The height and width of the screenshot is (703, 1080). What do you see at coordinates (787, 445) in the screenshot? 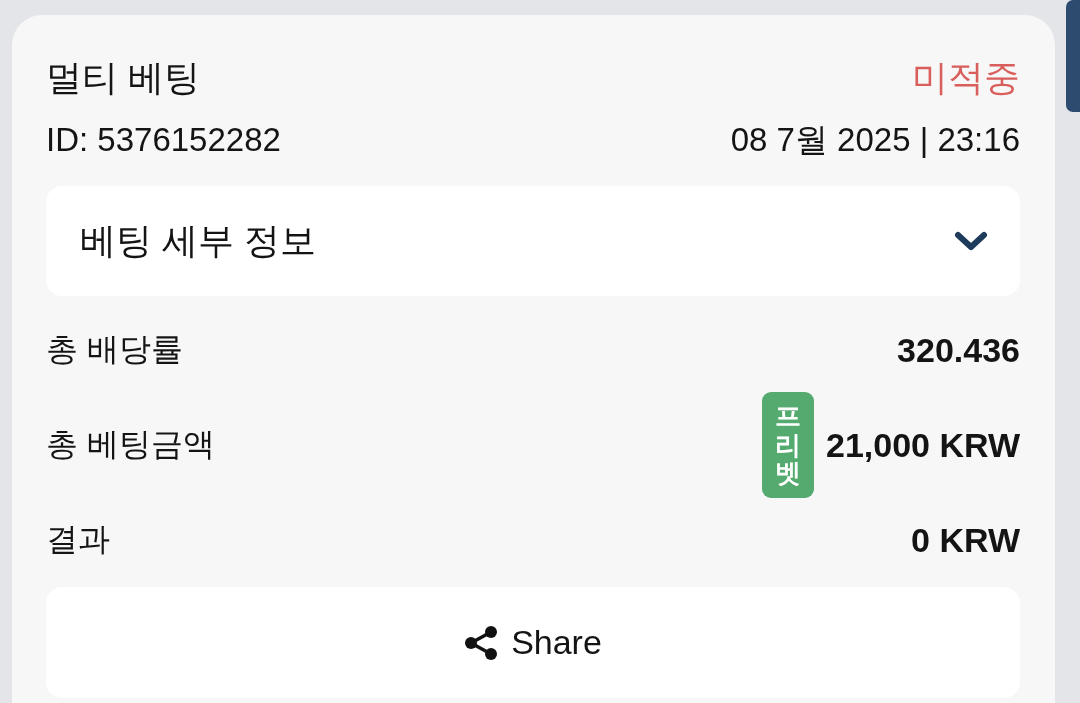
I see `freebet-badge: 프리벳` at bounding box center [787, 445].